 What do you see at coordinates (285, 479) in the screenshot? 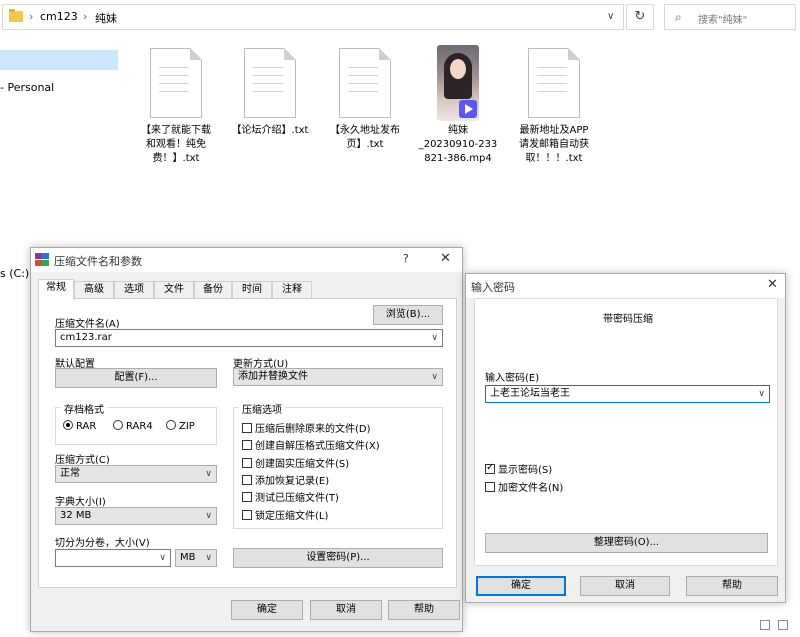
I see `option-recovery-record: 添加恢复记录(E)` at bounding box center [285, 479].